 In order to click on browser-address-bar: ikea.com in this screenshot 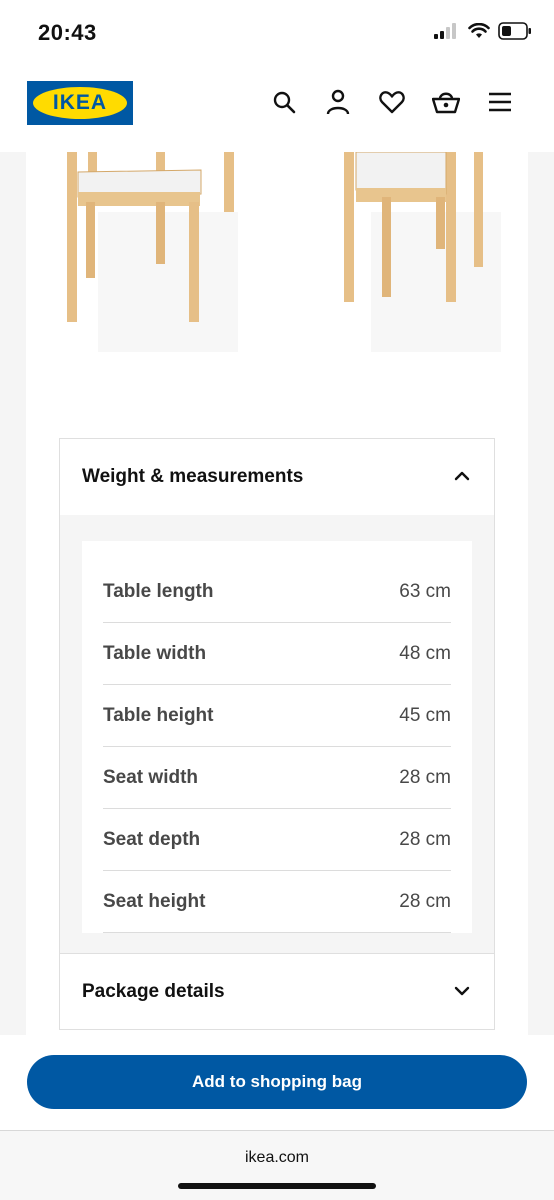, I will do `click(277, 1165)`.